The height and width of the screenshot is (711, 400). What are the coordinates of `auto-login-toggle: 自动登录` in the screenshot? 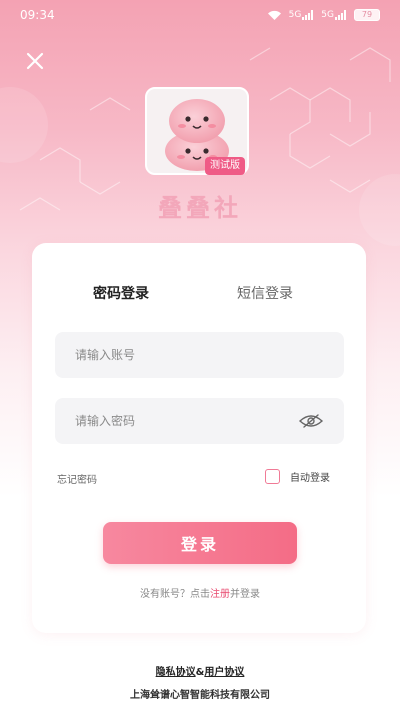 It's located at (297, 476).